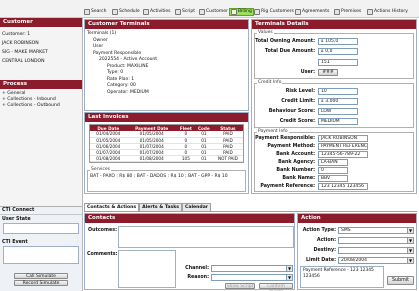 This screenshot has width=419, height=291. I want to click on activities-icon, so click(146, 12).